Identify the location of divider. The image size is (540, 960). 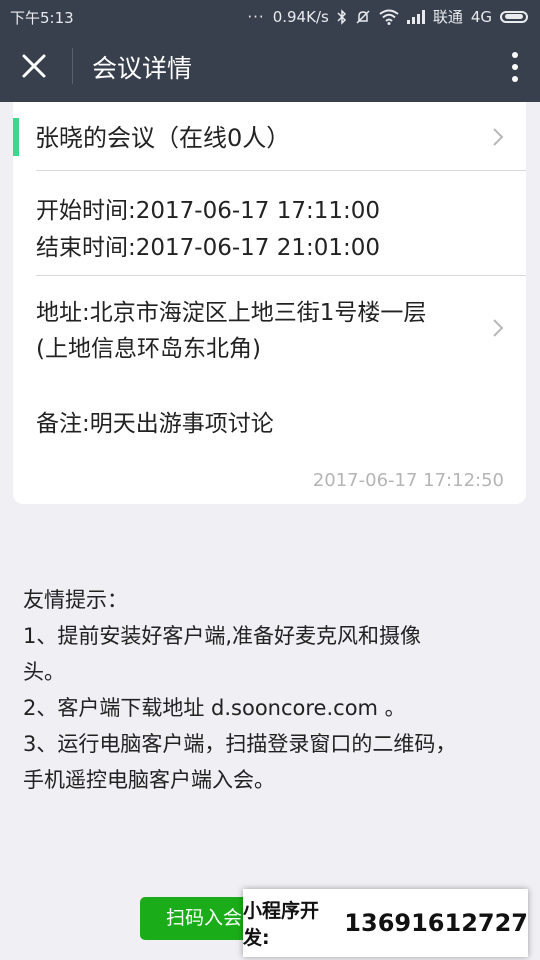
(281, 170).